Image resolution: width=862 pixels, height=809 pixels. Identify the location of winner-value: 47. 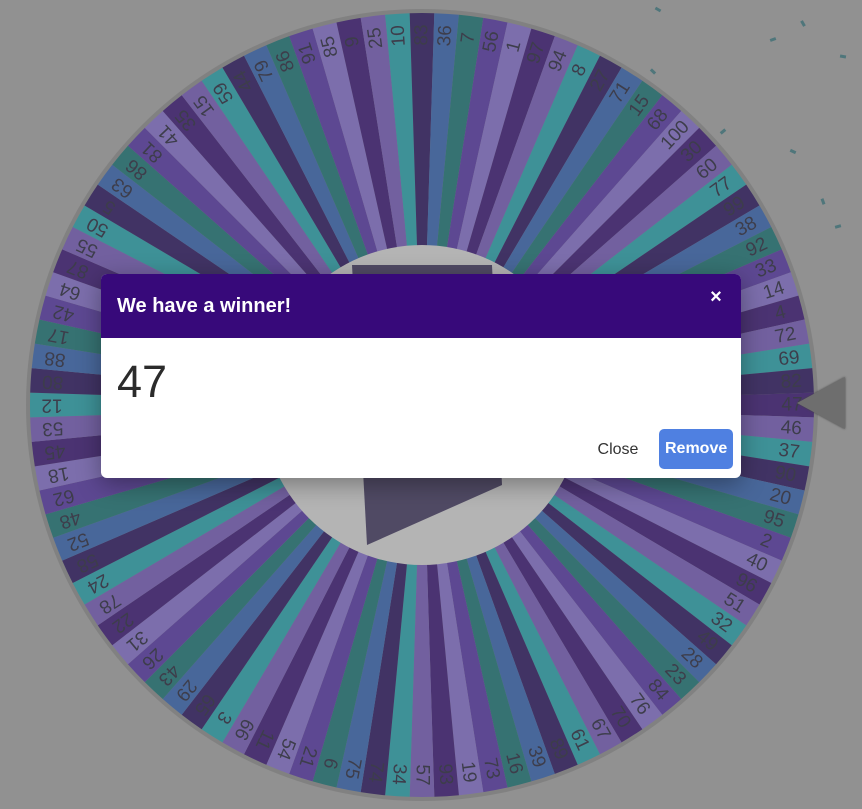
(142, 381).